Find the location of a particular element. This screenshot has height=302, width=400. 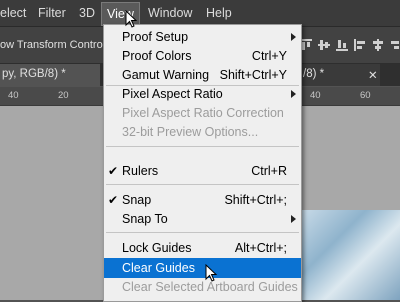

menu-item-pixel-aspect-ratio-correction: Pixel Aspect Ratio Correction is located at coordinates (202, 113).